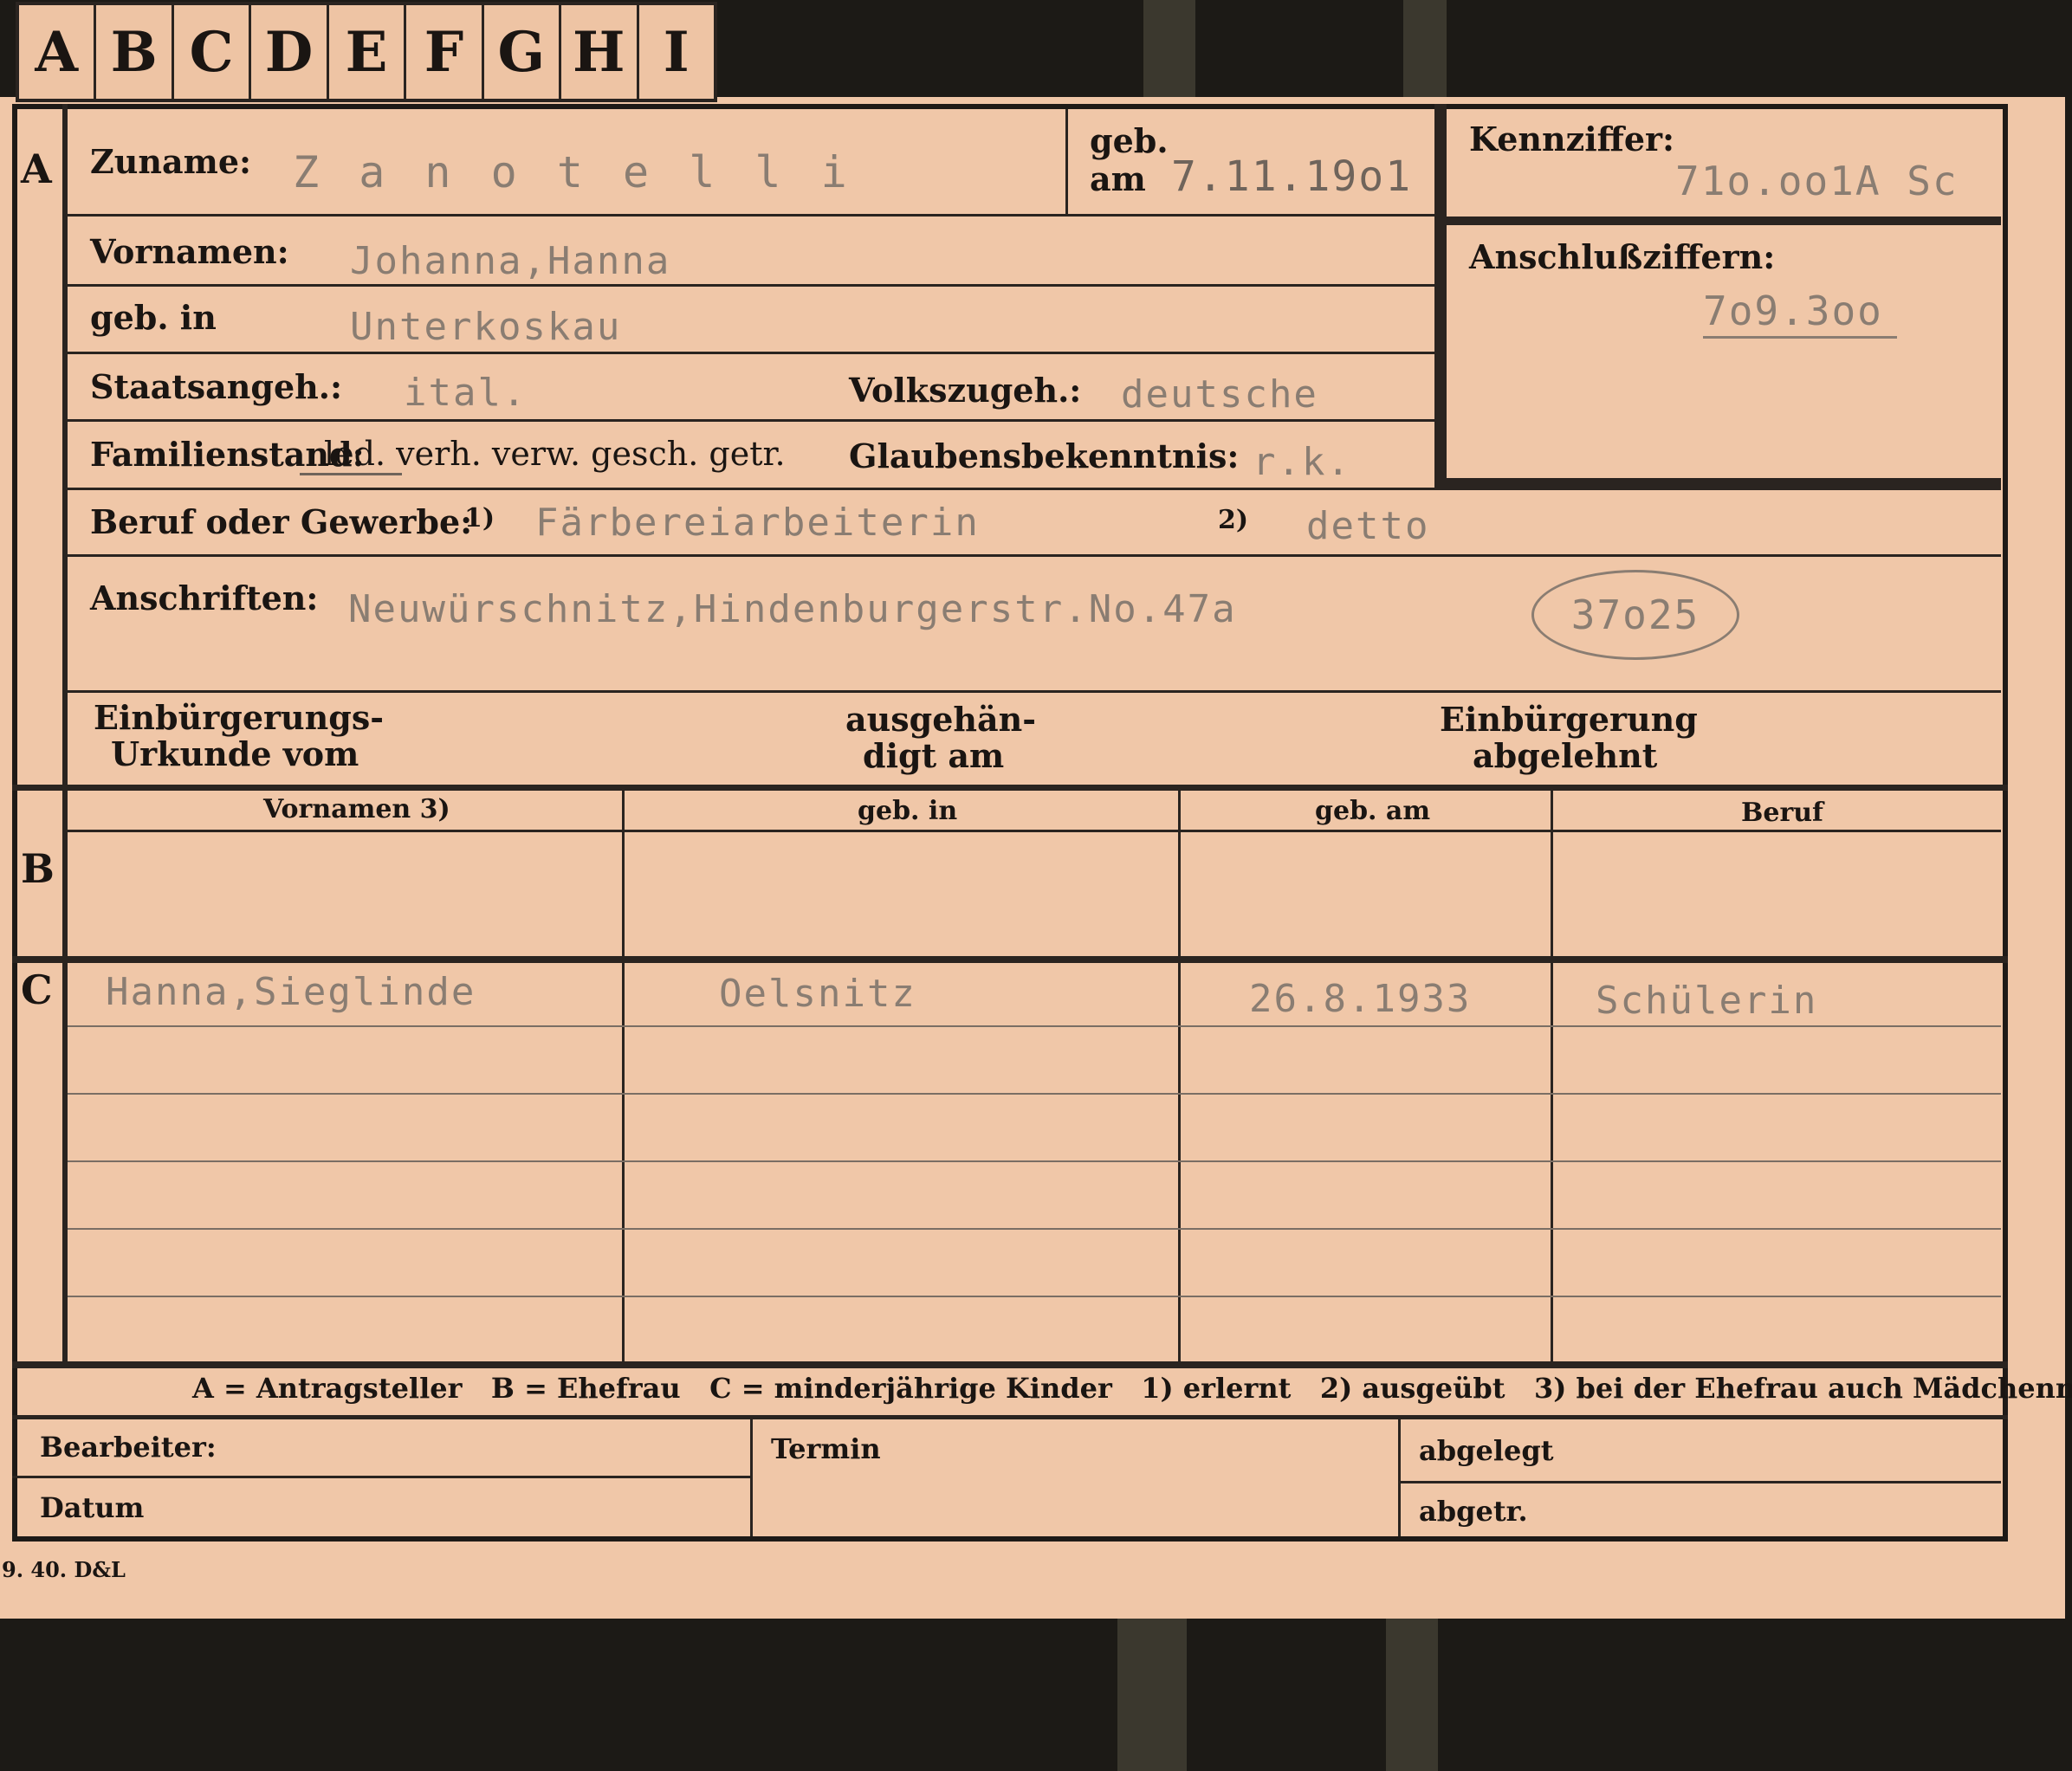 The width and height of the screenshot is (2072, 1771). I want to click on datum-label: Datum, so click(92, 1507).